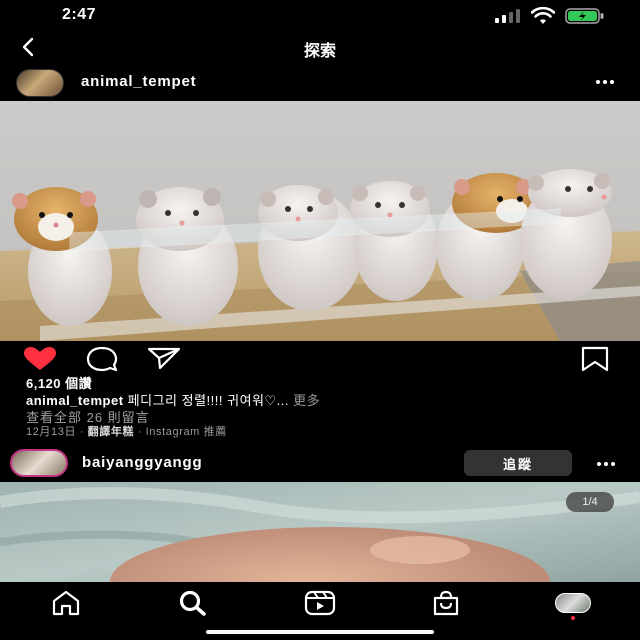 This screenshot has width=640, height=640. I want to click on home-icon, so click(66, 603).